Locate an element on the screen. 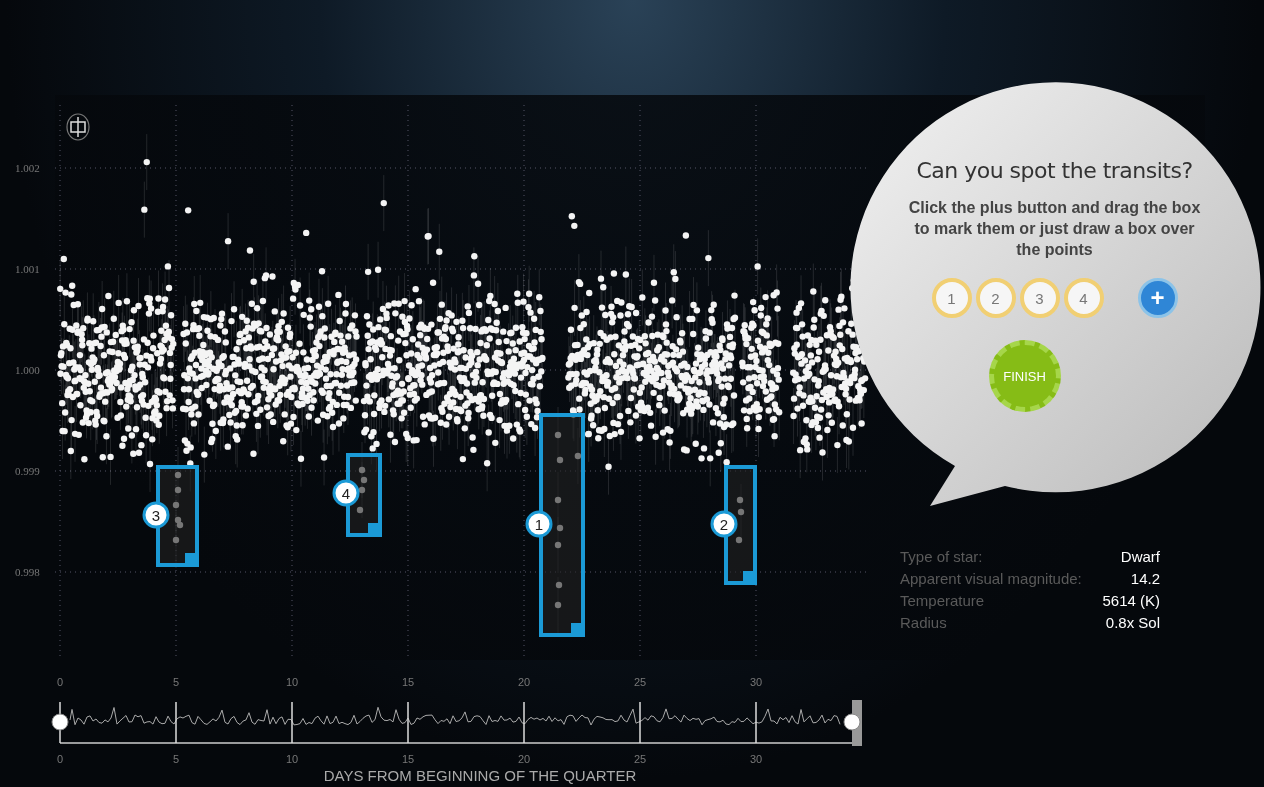  transit-number: 2 is located at coordinates (724, 524).